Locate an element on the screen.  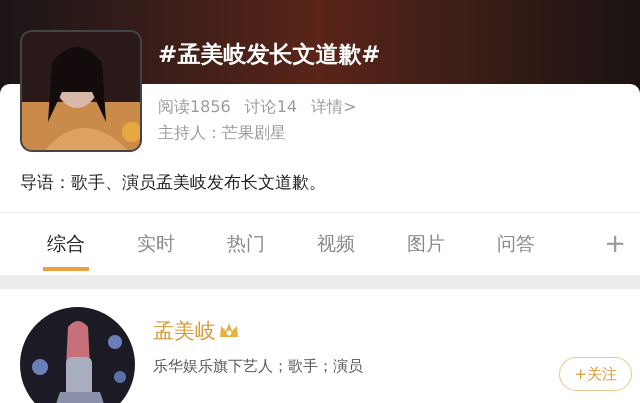
add-tab-button: + is located at coordinates (615, 244).